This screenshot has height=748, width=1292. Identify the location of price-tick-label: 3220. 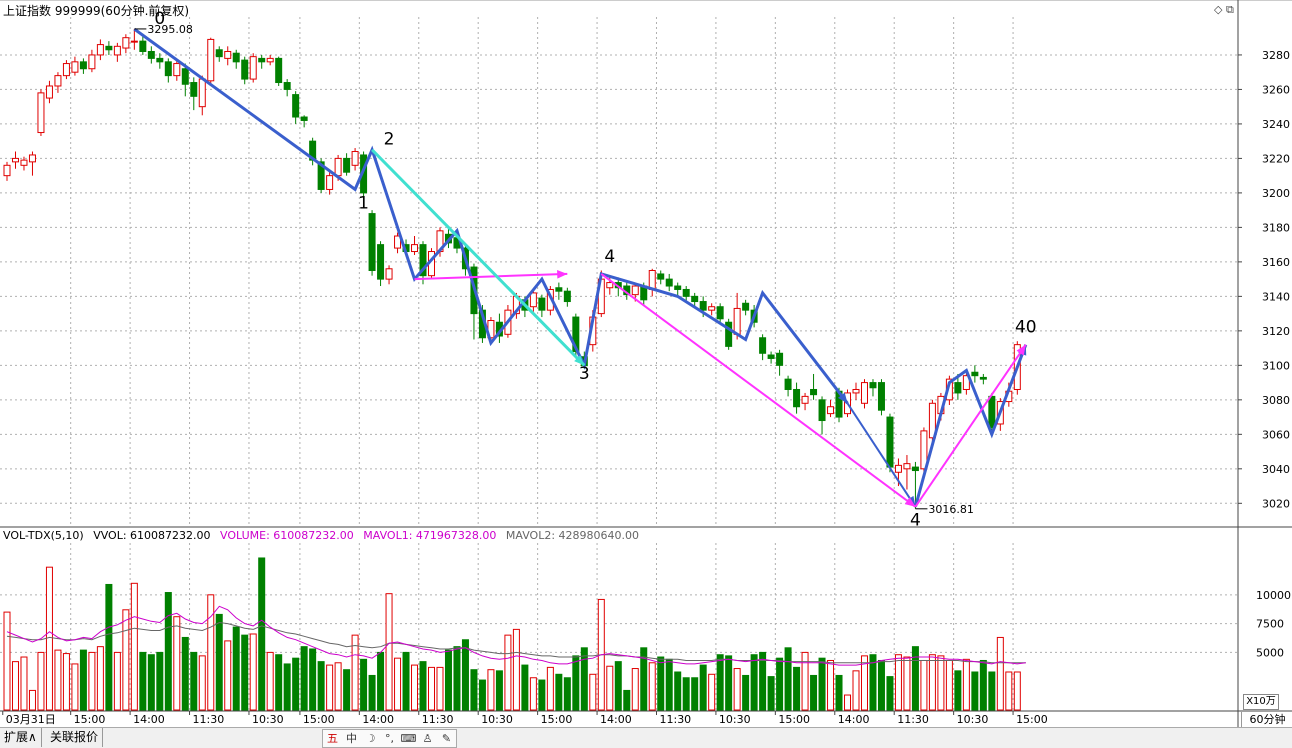
(1276, 158).